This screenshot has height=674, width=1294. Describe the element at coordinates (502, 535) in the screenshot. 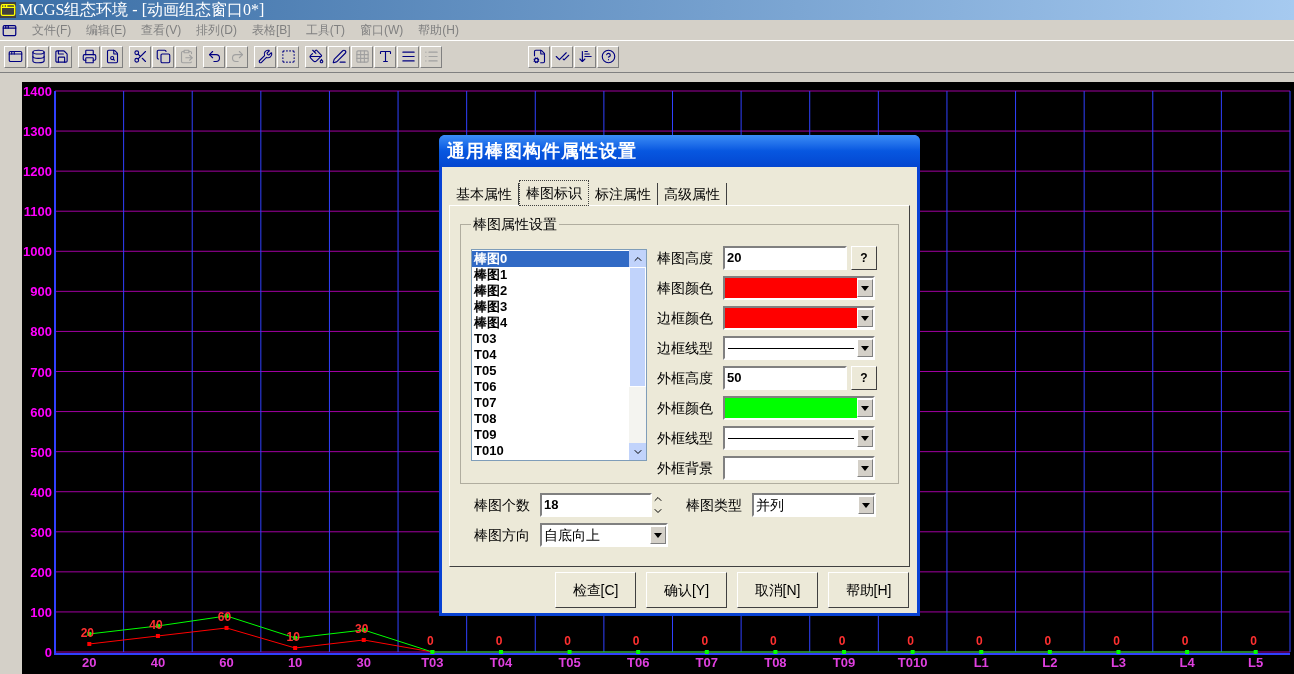

I see `field-label: 棒图方向` at that location.